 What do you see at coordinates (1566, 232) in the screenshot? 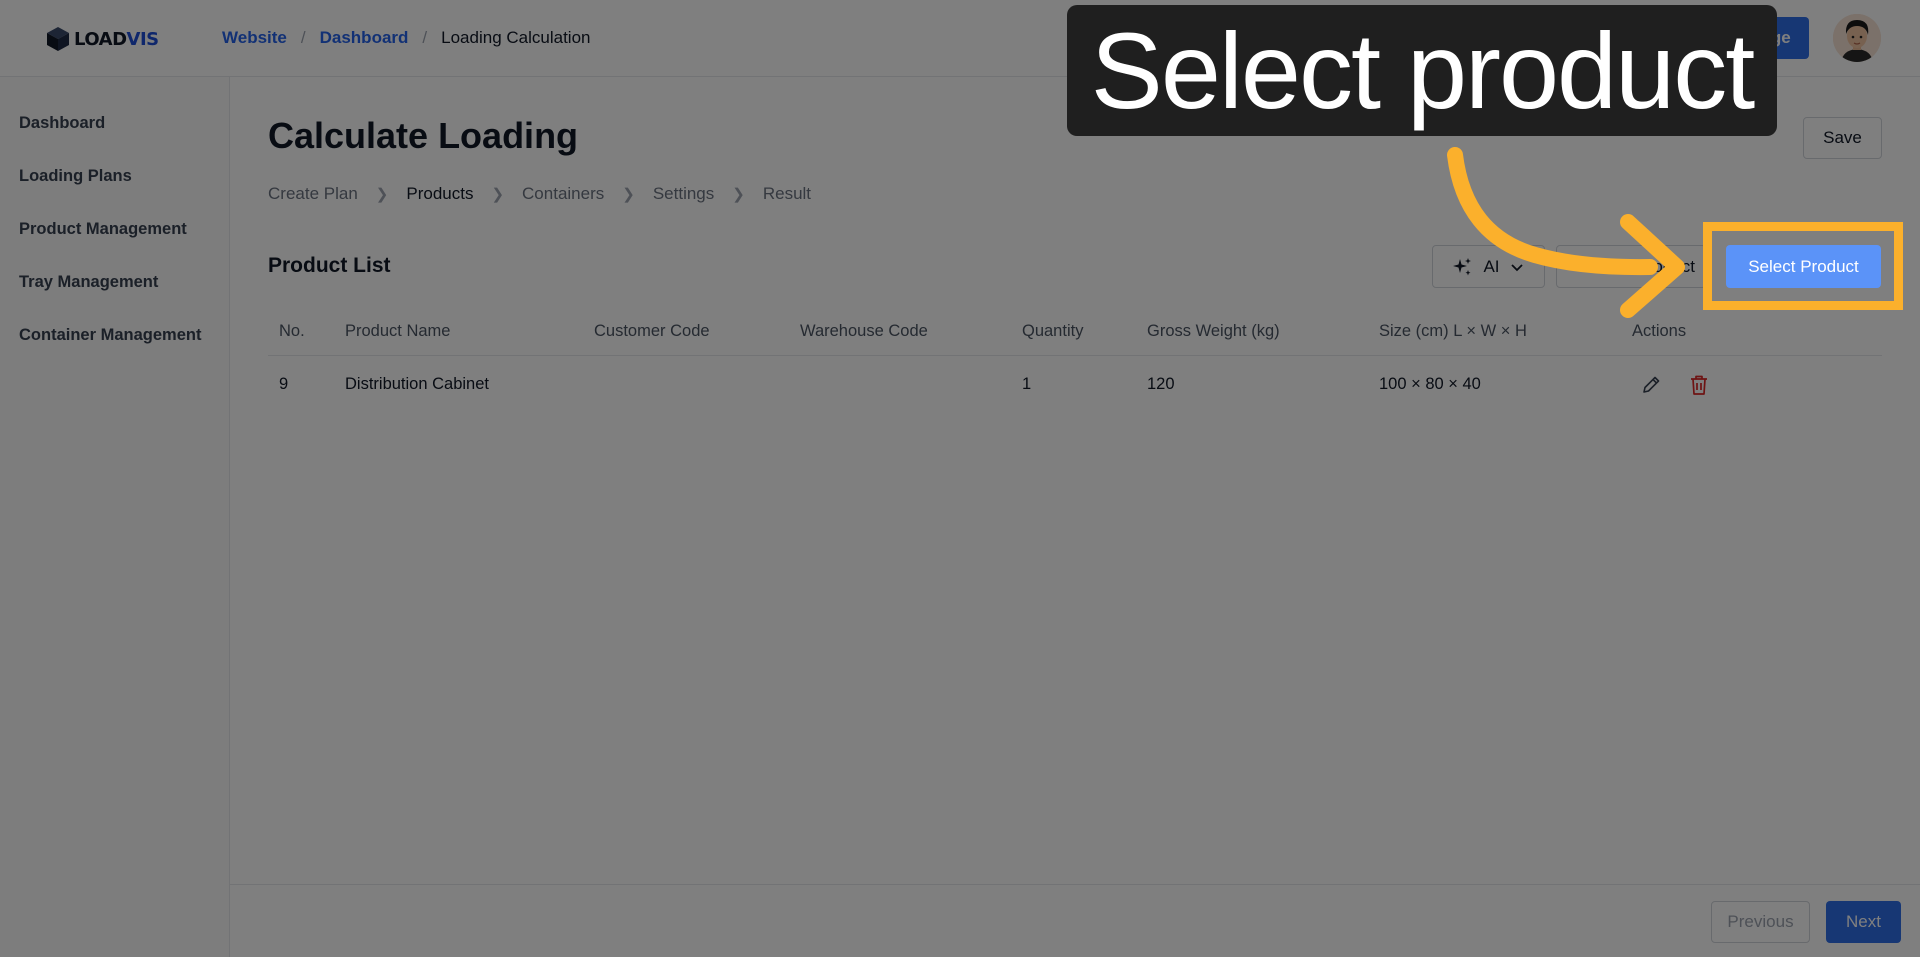
I see `pointer-arrow-icon` at bounding box center [1566, 232].